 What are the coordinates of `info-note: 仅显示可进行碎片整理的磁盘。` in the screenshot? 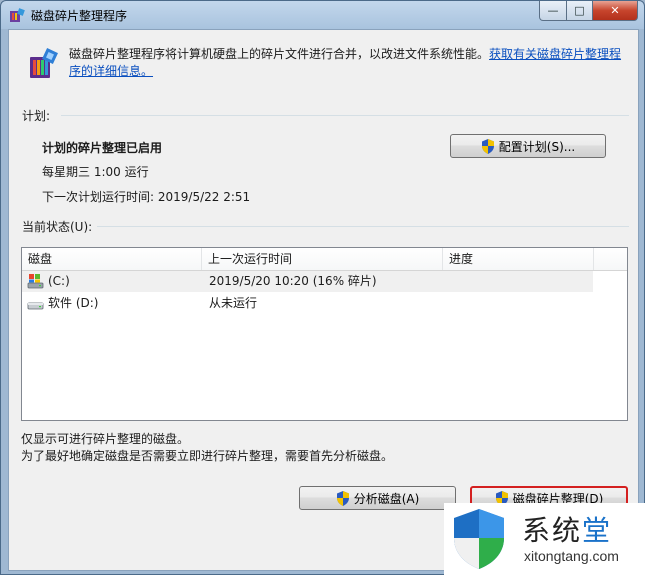 It's located at (105, 439).